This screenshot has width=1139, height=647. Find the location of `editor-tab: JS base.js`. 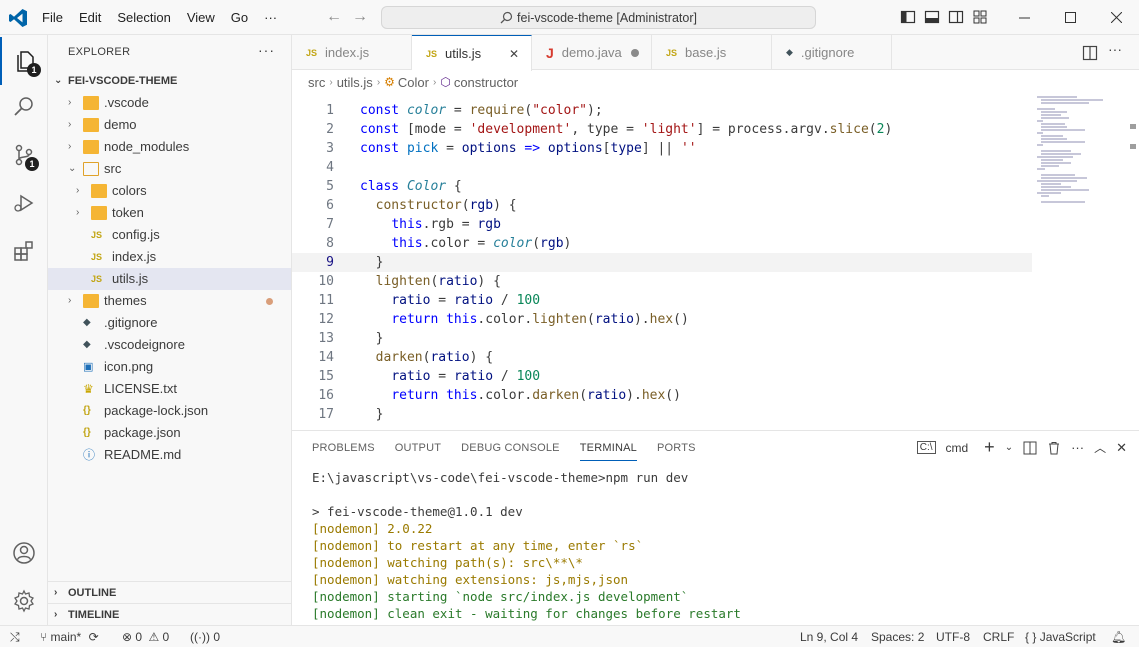

editor-tab: JS base.js is located at coordinates (712, 52).